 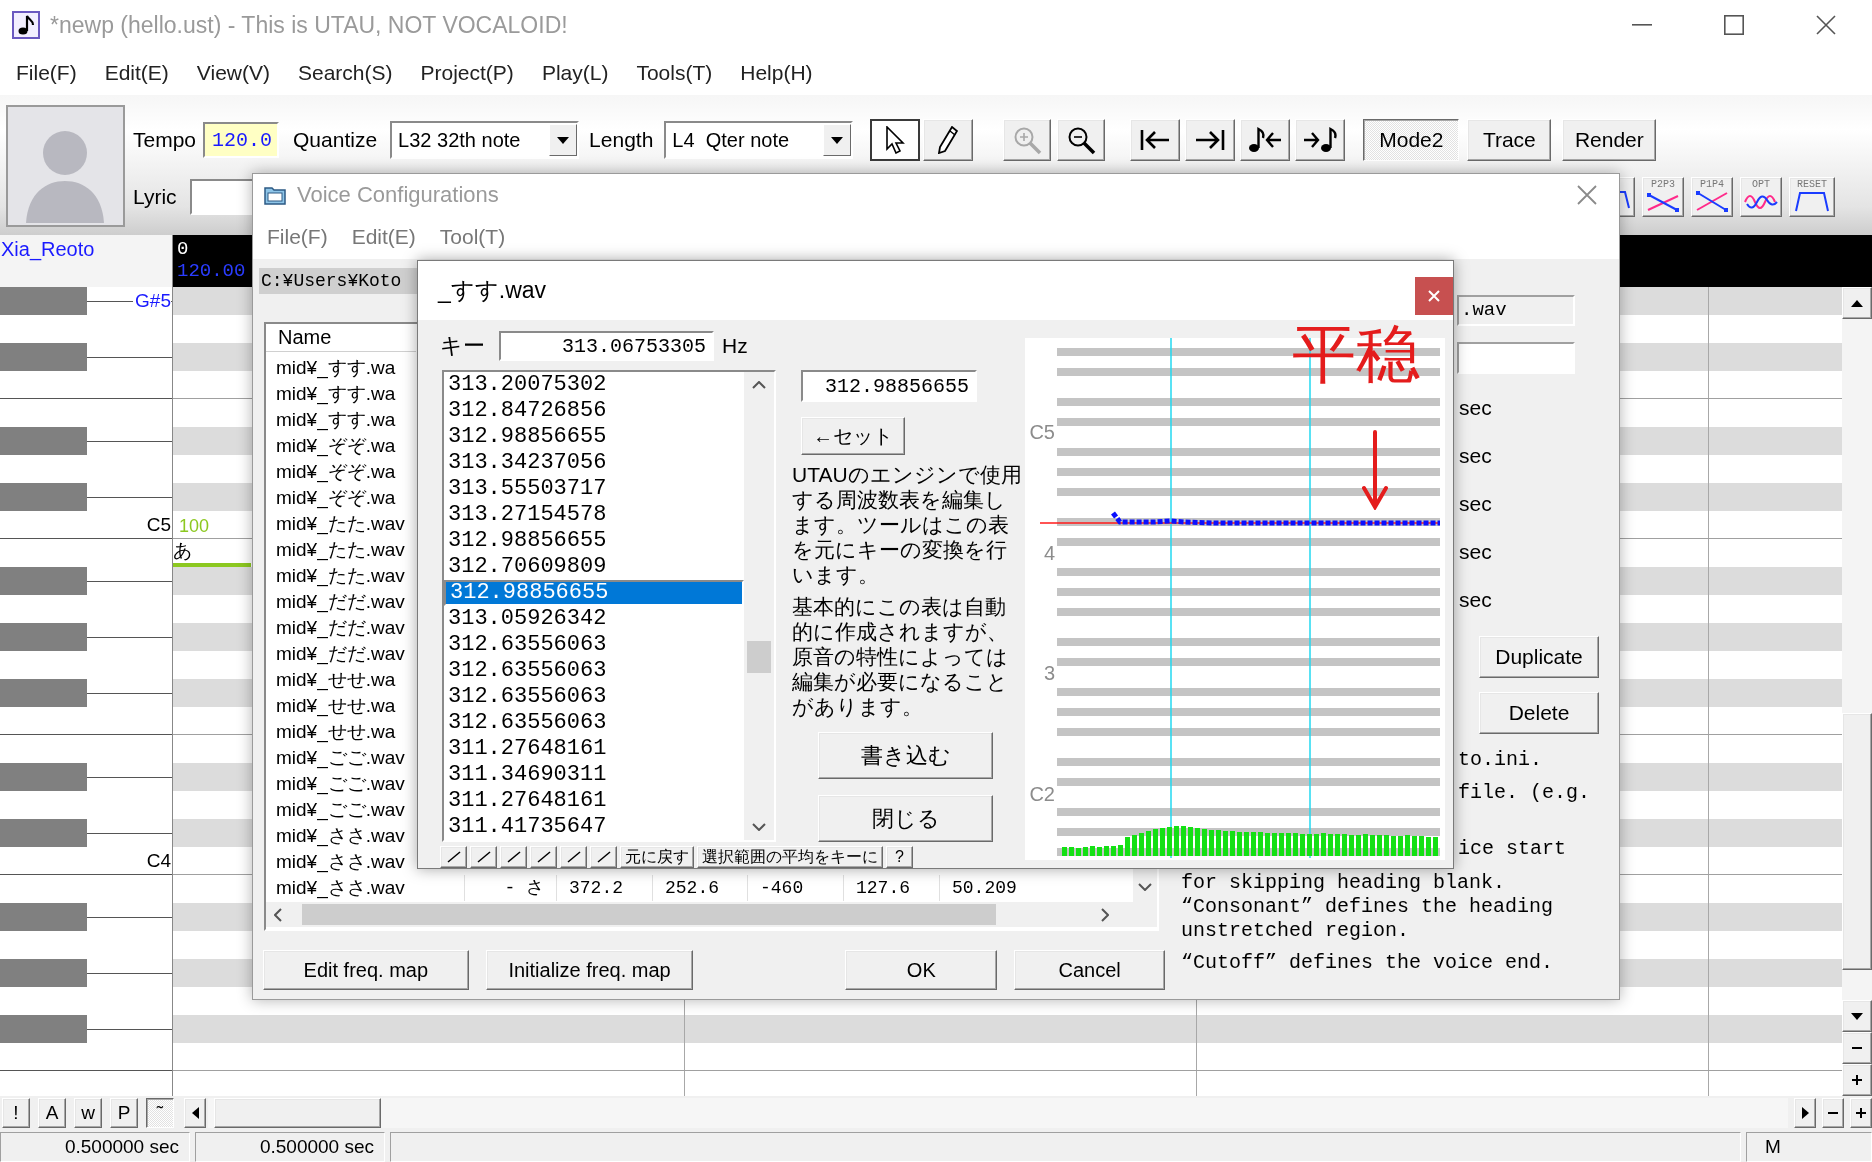 What do you see at coordinates (485, 140) in the screenshot?
I see `quantize-dropdown: L32 32th note` at bounding box center [485, 140].